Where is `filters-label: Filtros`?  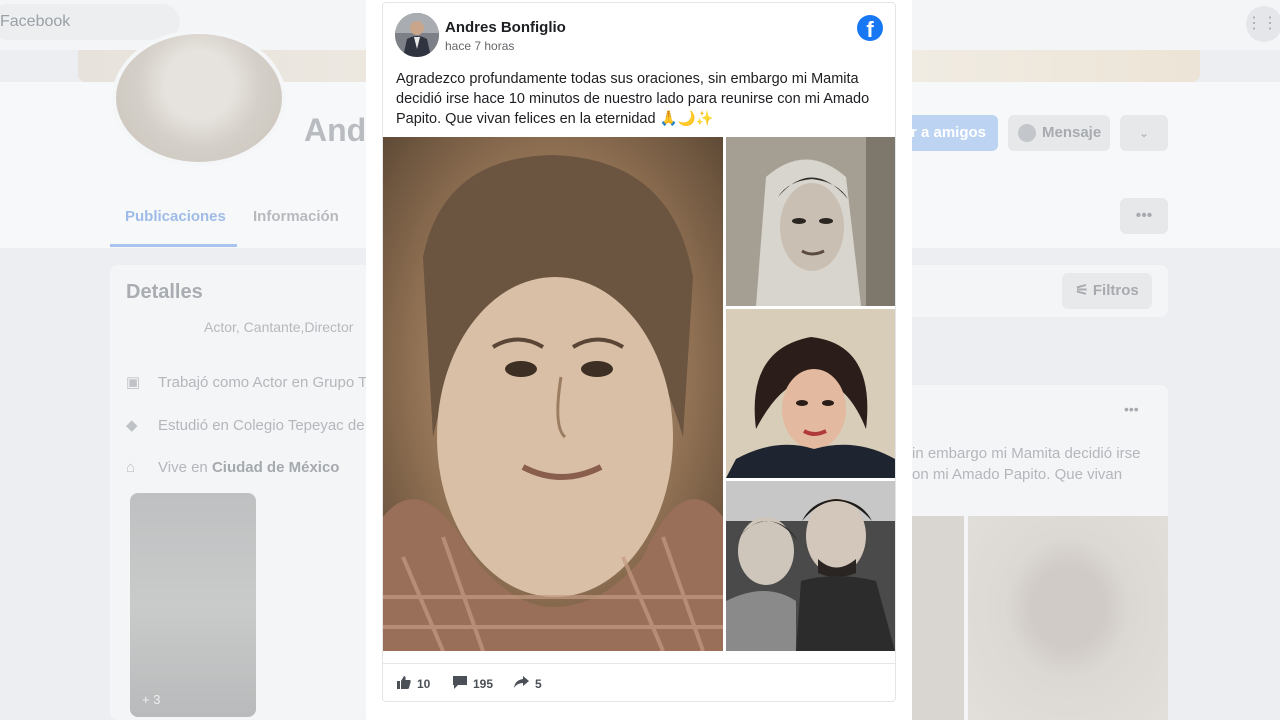 filters-label: Filtros is located at coordinates (1115, 290).